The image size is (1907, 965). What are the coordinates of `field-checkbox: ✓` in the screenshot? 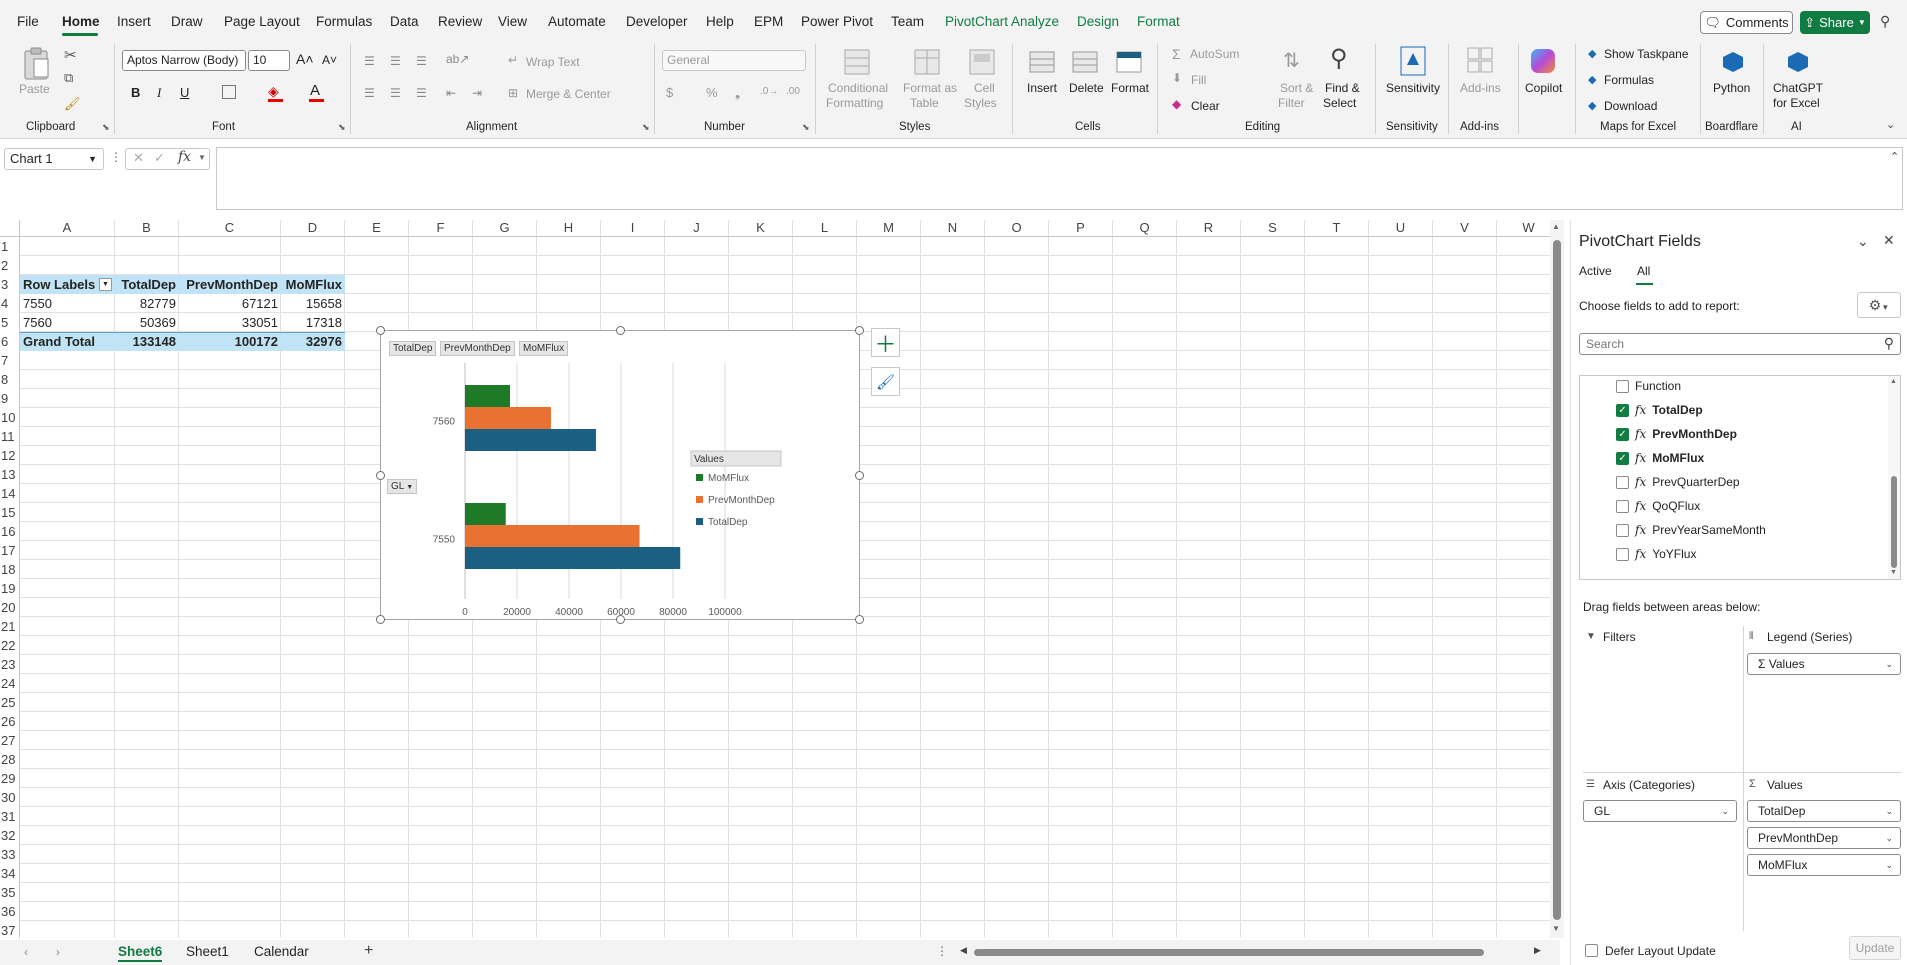 It's located at (1622, 458).